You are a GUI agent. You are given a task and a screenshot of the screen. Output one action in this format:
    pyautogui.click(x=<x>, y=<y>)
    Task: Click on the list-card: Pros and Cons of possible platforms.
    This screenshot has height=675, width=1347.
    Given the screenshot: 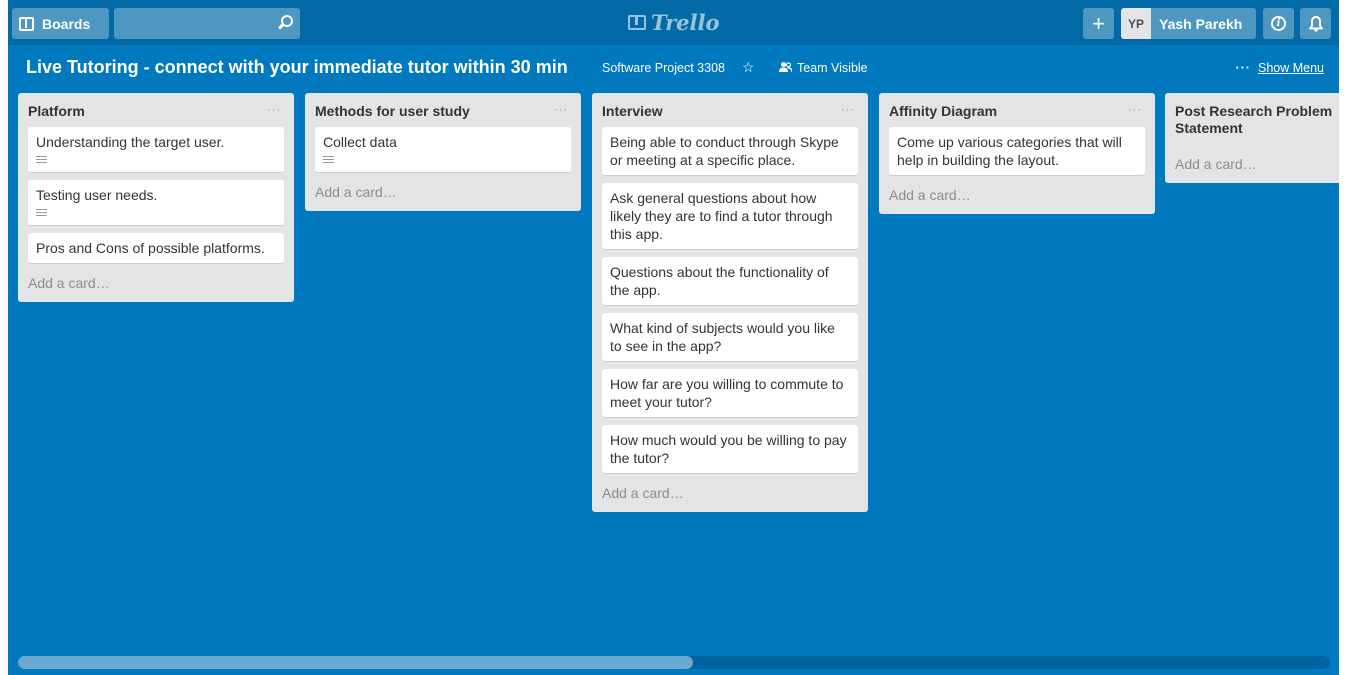 What is the action you would take?
    pyautogui.click(x=156, y=248)
    